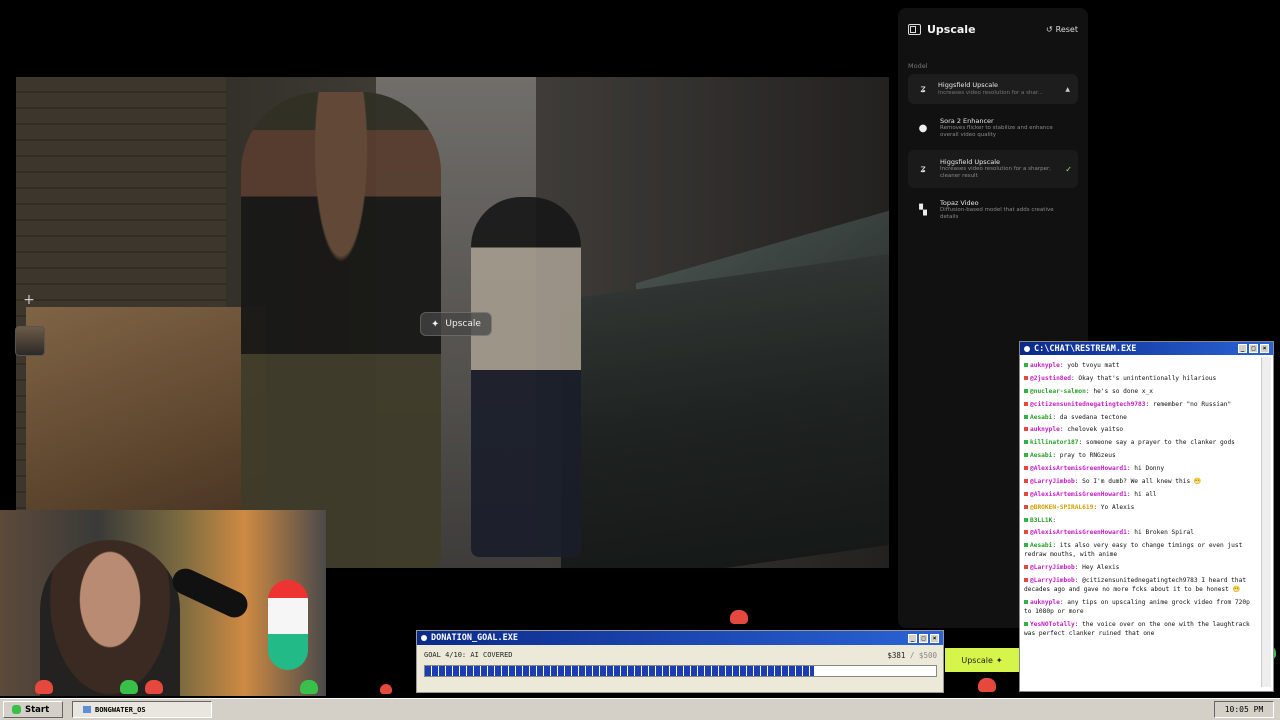  Describe the element at coordinates (923, 655) in the screenshot. I see `goal-total: / $500` at that location.